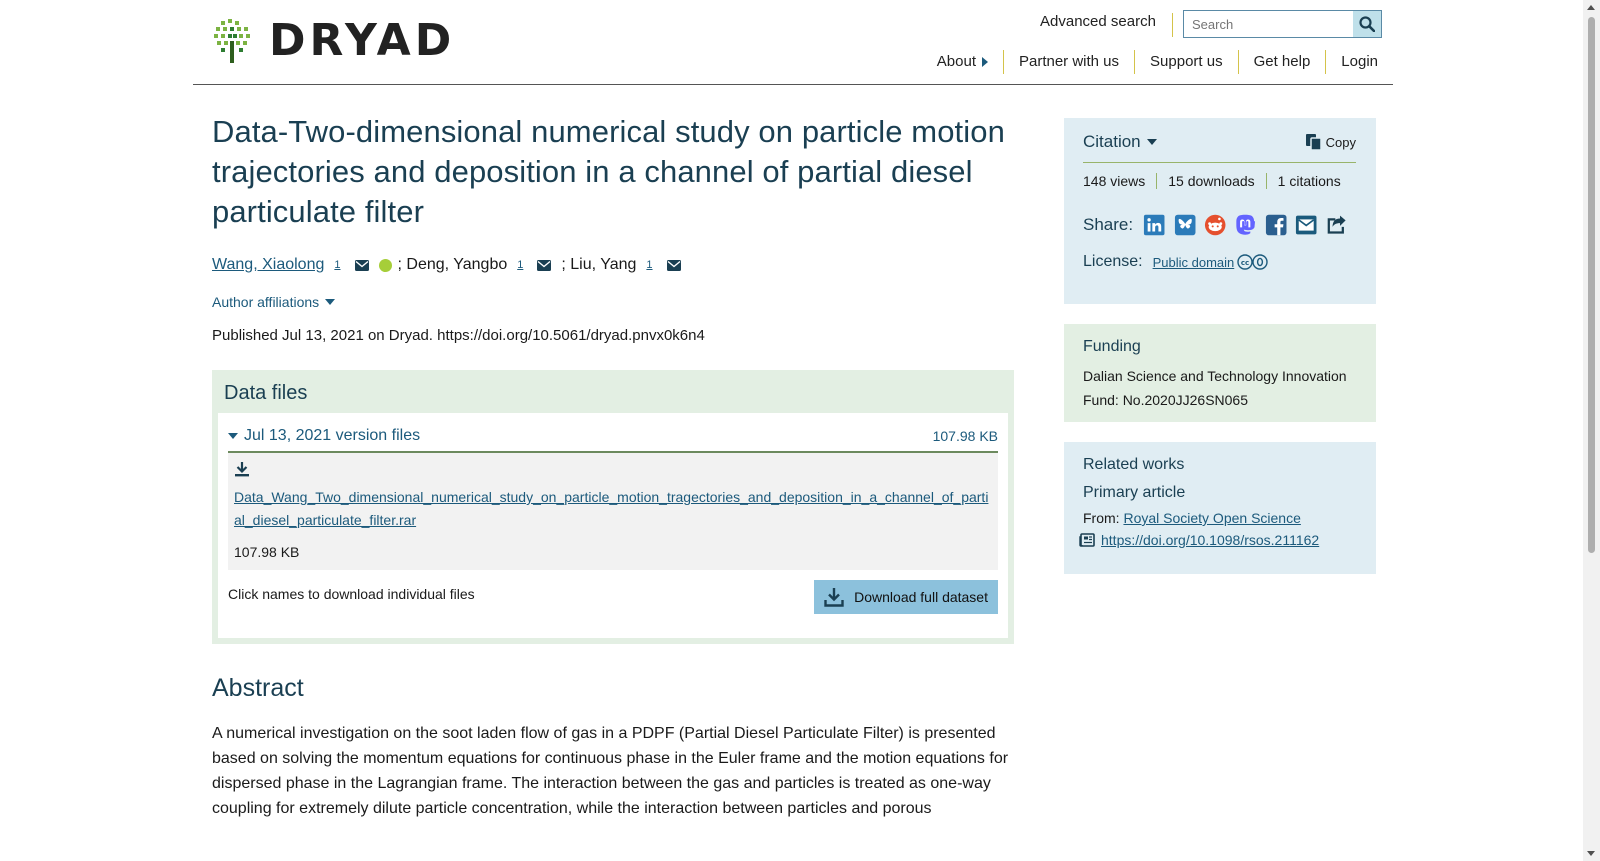  What do you see at coordinates (1306, 225) in the screenshot?
I see `email-share-icon` at bounding box center [1306, 225].